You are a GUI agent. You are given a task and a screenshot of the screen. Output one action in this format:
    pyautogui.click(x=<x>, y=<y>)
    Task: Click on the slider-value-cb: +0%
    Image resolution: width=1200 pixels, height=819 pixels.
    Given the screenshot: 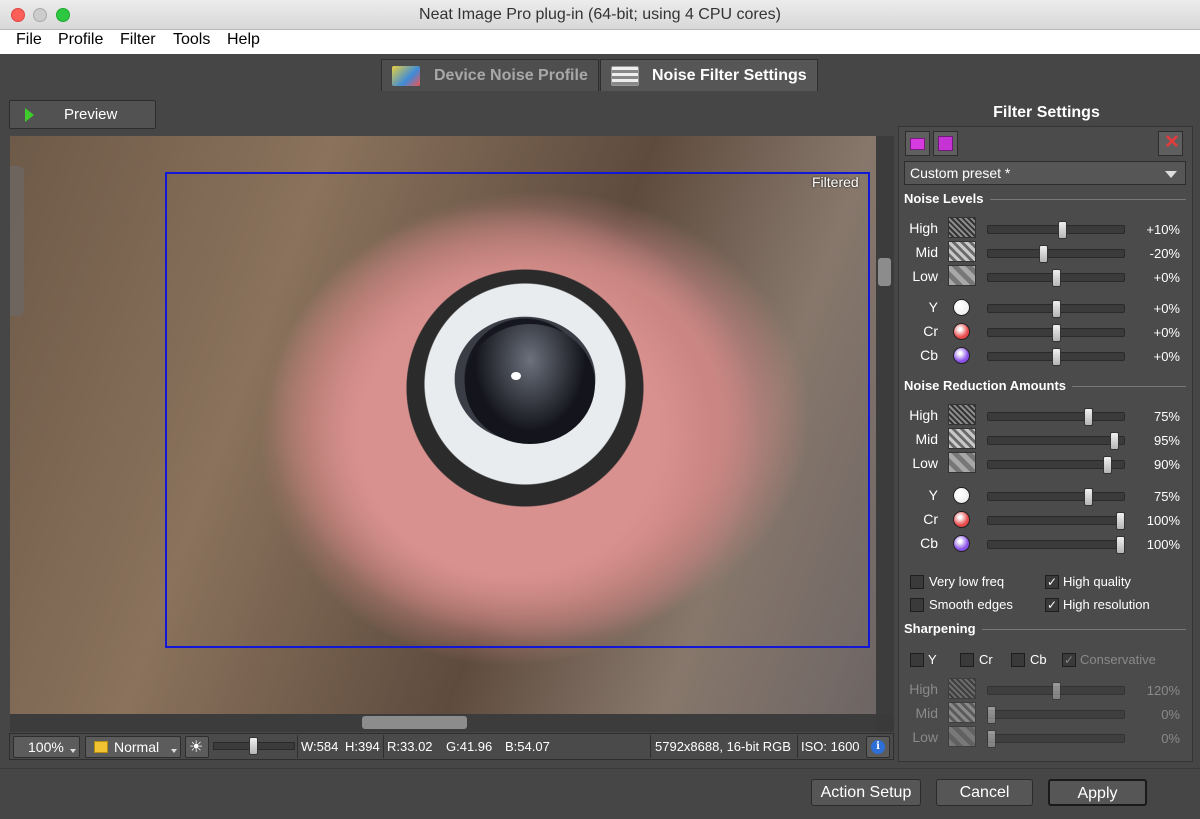 What is the action you would take?
    pyautogui.click(x=1166, y=356)
    